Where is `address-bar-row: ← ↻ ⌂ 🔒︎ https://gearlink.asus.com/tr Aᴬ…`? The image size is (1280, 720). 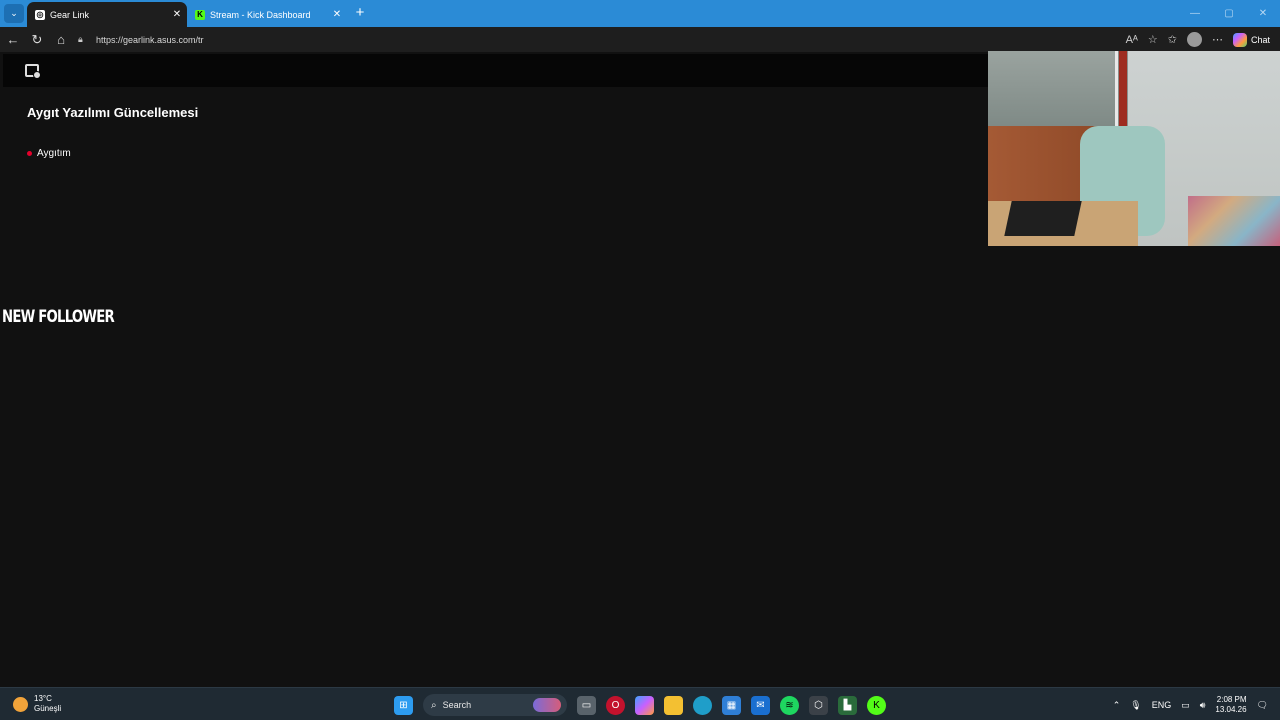
address-bar-row: ← ↻ ⌂ 🔒︎ https://gearlink.asus.com/tr Aᴬ… is located at coordinates (640, 39).